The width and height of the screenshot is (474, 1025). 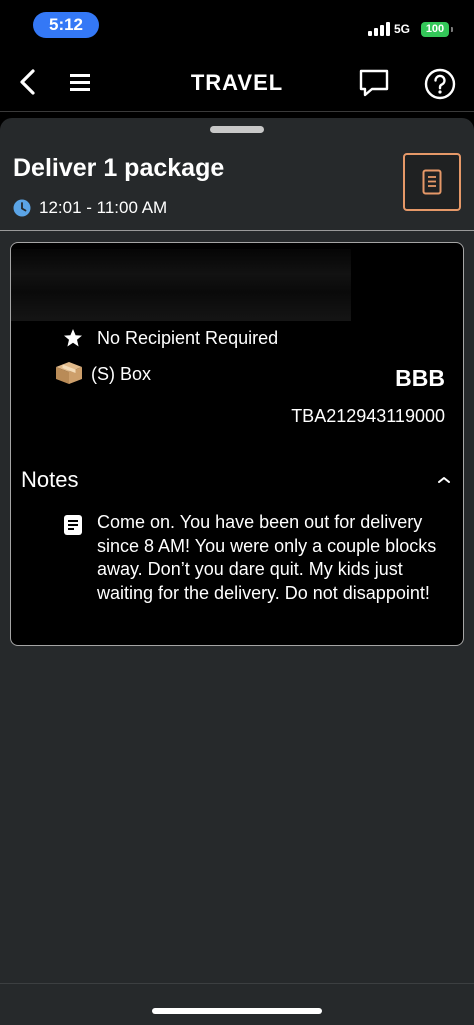 What do you see at coordinates (119, 168) in the screenshot?
I see `task-title: Deliver 1 package` at bounding box center [119, 168].